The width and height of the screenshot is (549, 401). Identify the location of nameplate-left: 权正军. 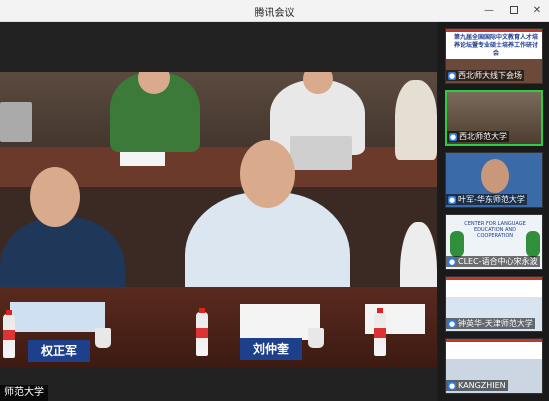
(59, 351).